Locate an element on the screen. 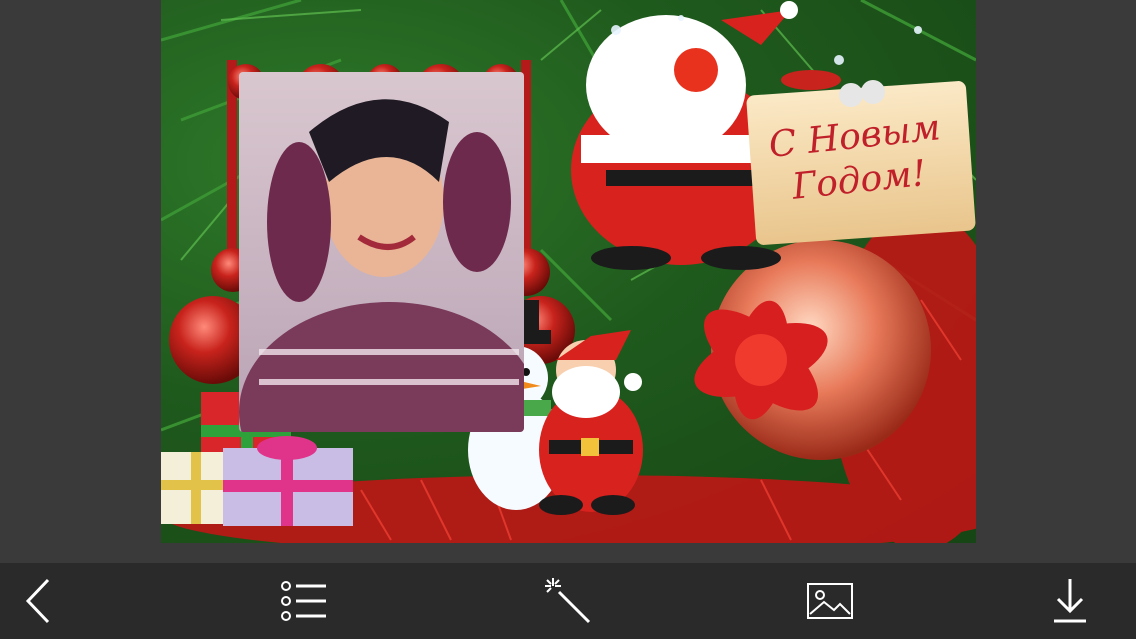  download-button is located at coordinates (1070, 601).